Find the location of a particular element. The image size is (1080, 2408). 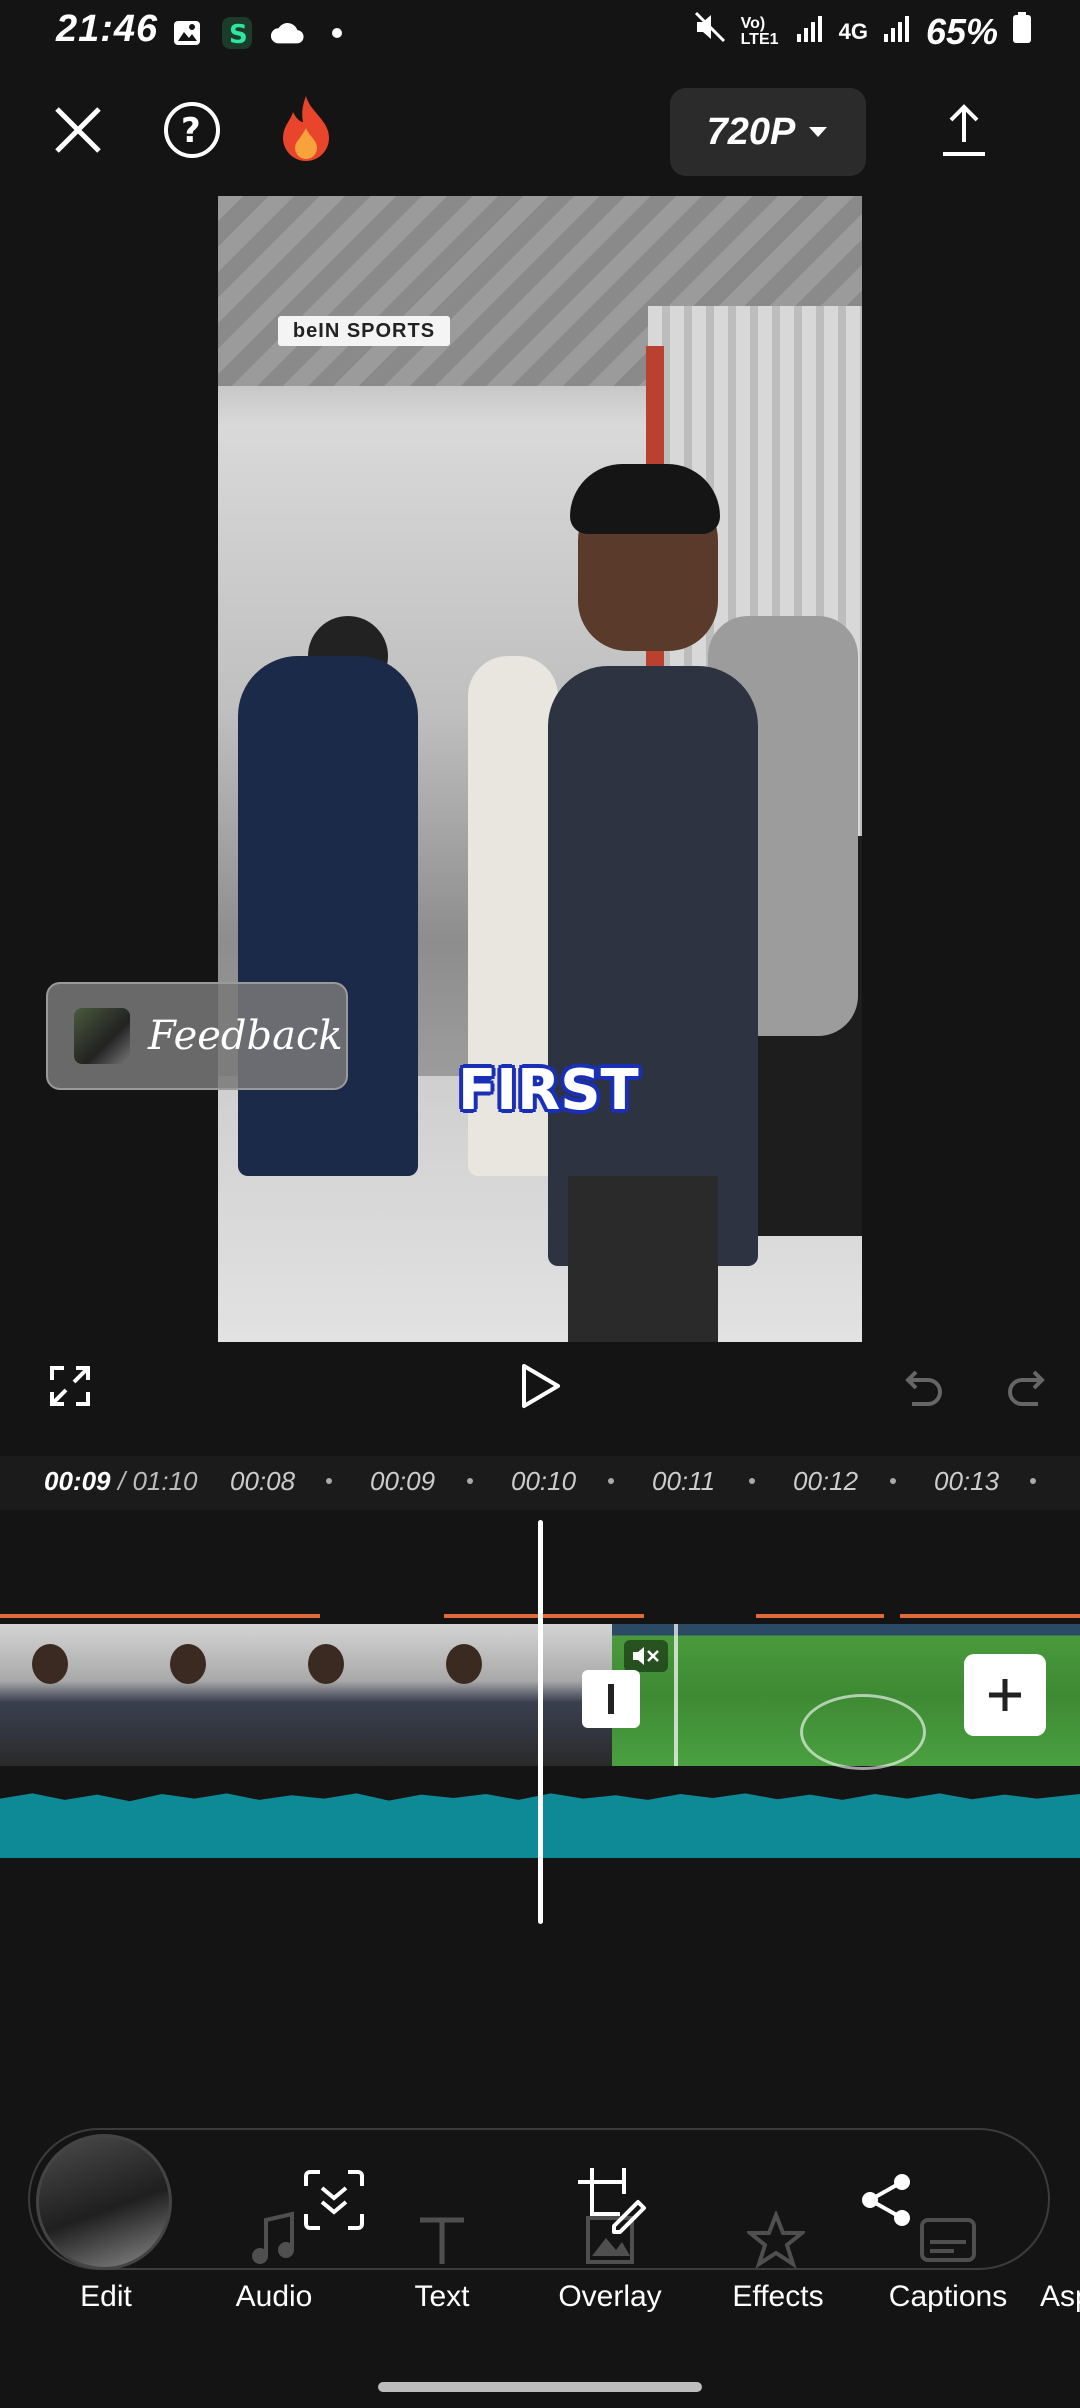

volte-label: Vo) LTE1 is located at coordinates (759, 31).